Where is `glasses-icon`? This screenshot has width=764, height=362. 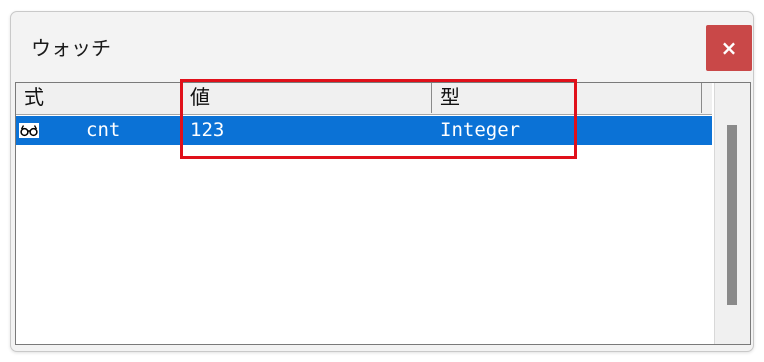
glasses-icon is located at coordinates (29, 130).